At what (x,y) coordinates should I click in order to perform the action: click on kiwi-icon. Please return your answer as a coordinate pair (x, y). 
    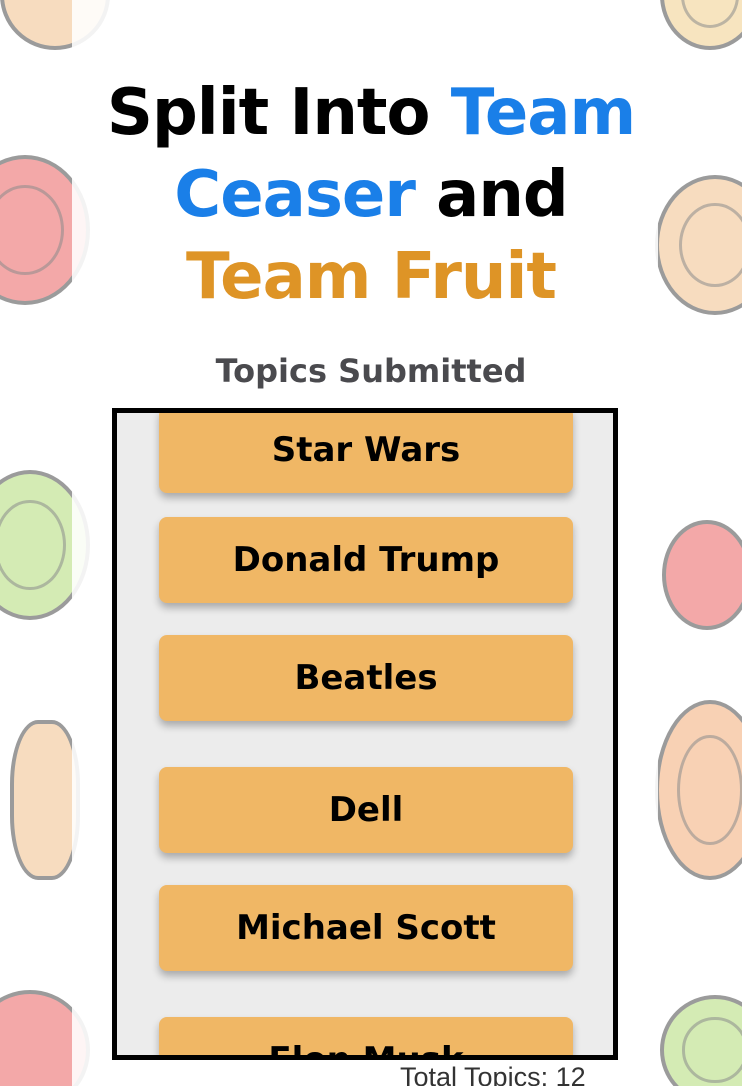
    Looking at the image, I should click on (701, 1040).